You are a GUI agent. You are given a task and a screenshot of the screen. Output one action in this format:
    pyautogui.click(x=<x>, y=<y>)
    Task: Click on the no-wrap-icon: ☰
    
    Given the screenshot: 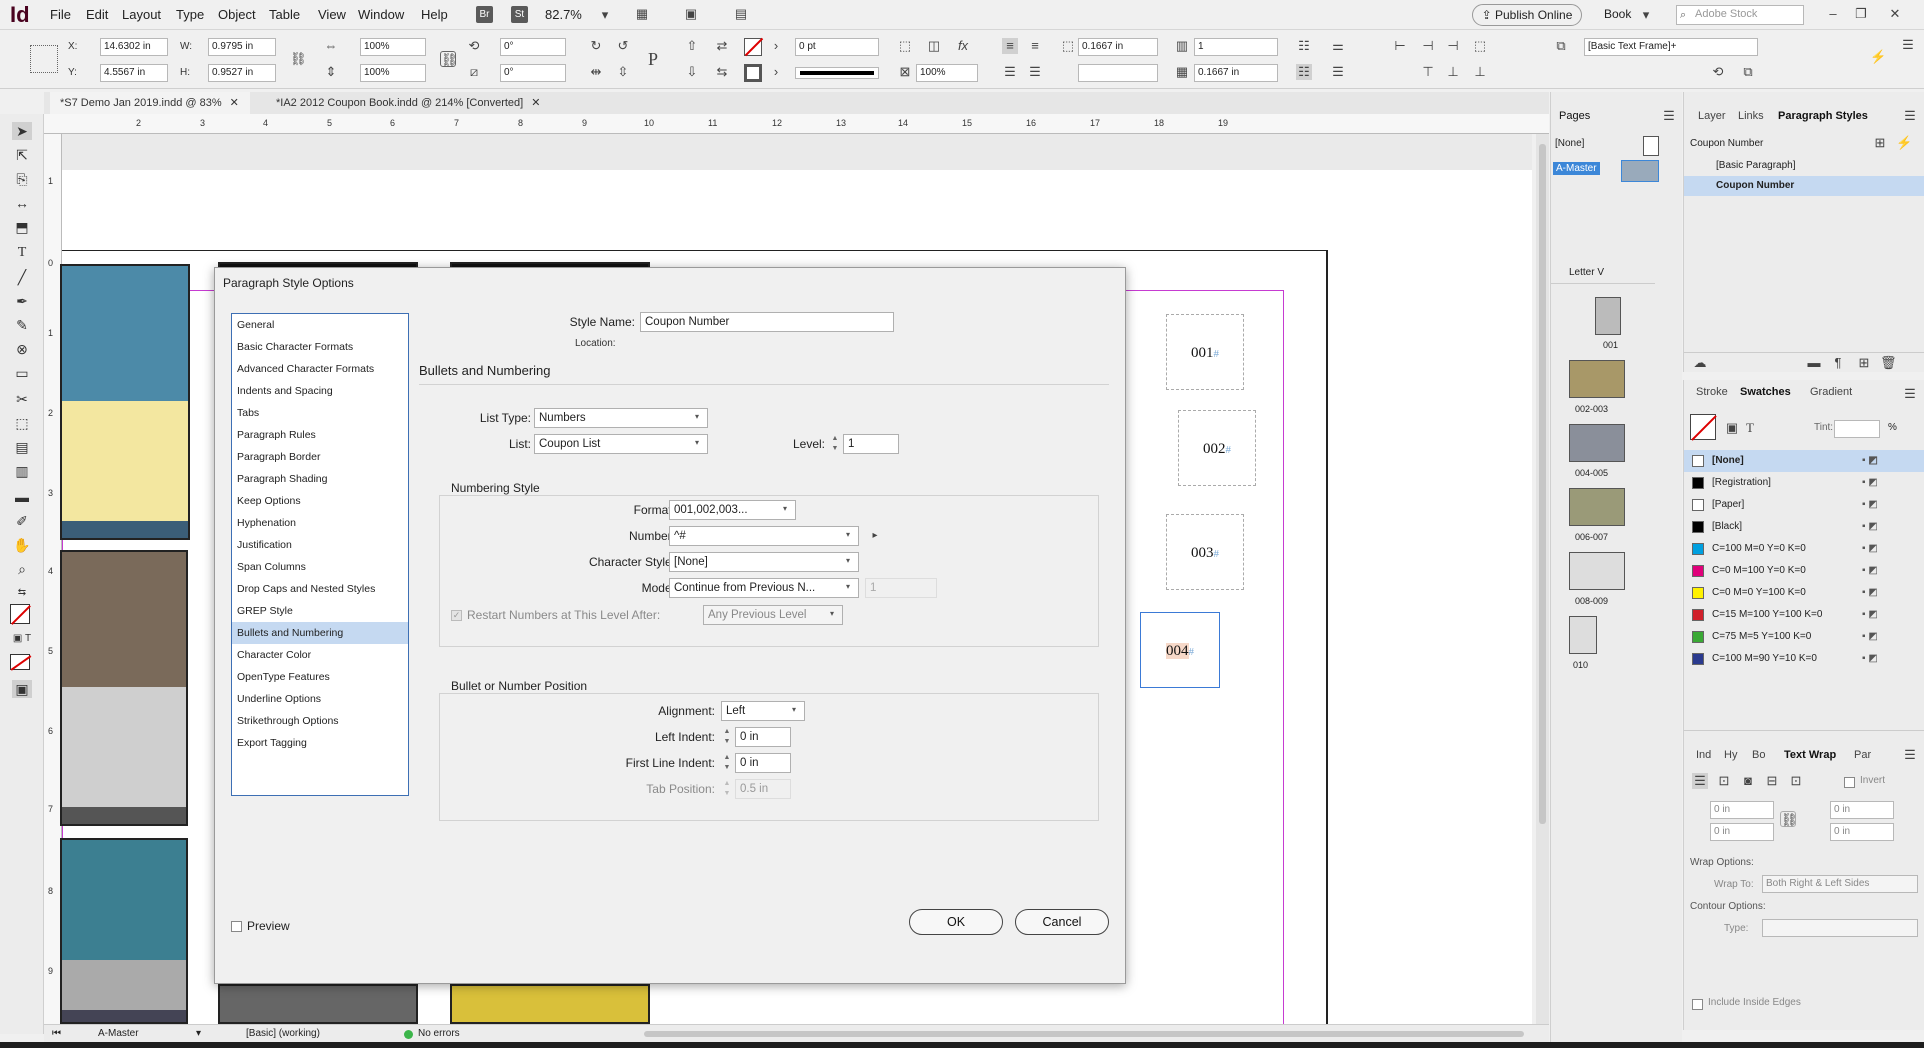 What is the action you would take?
    pyautogui.click(x=1700, y=781)
    